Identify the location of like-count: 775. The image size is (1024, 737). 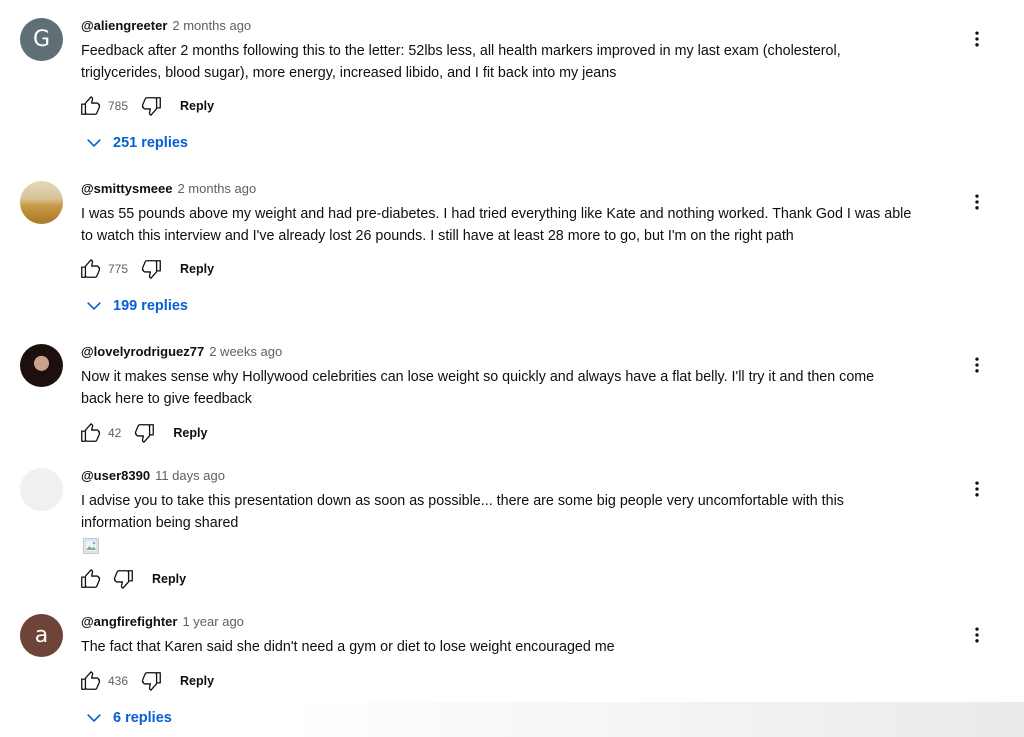
(118, 269).